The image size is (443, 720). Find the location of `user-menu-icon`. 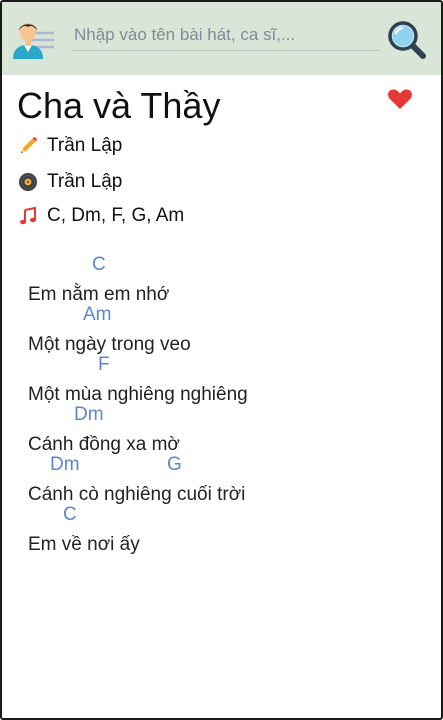

user-menu-icon is located at coordinates (33, 39).